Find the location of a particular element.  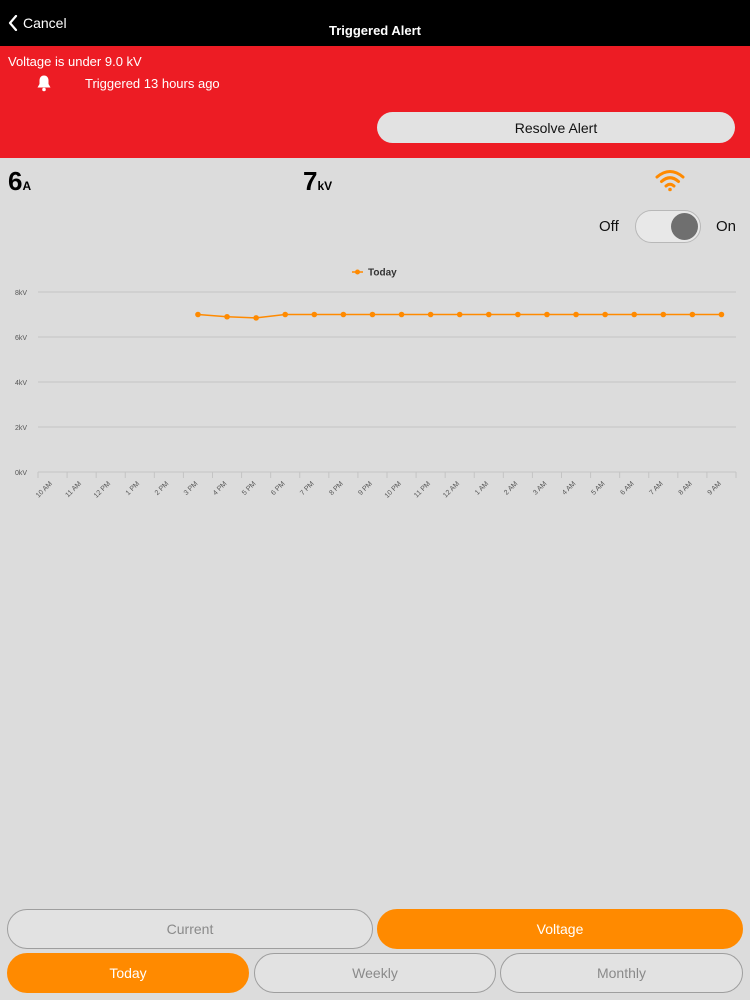

x-tick-label: 2 AM is located at coordinates (511, 488).